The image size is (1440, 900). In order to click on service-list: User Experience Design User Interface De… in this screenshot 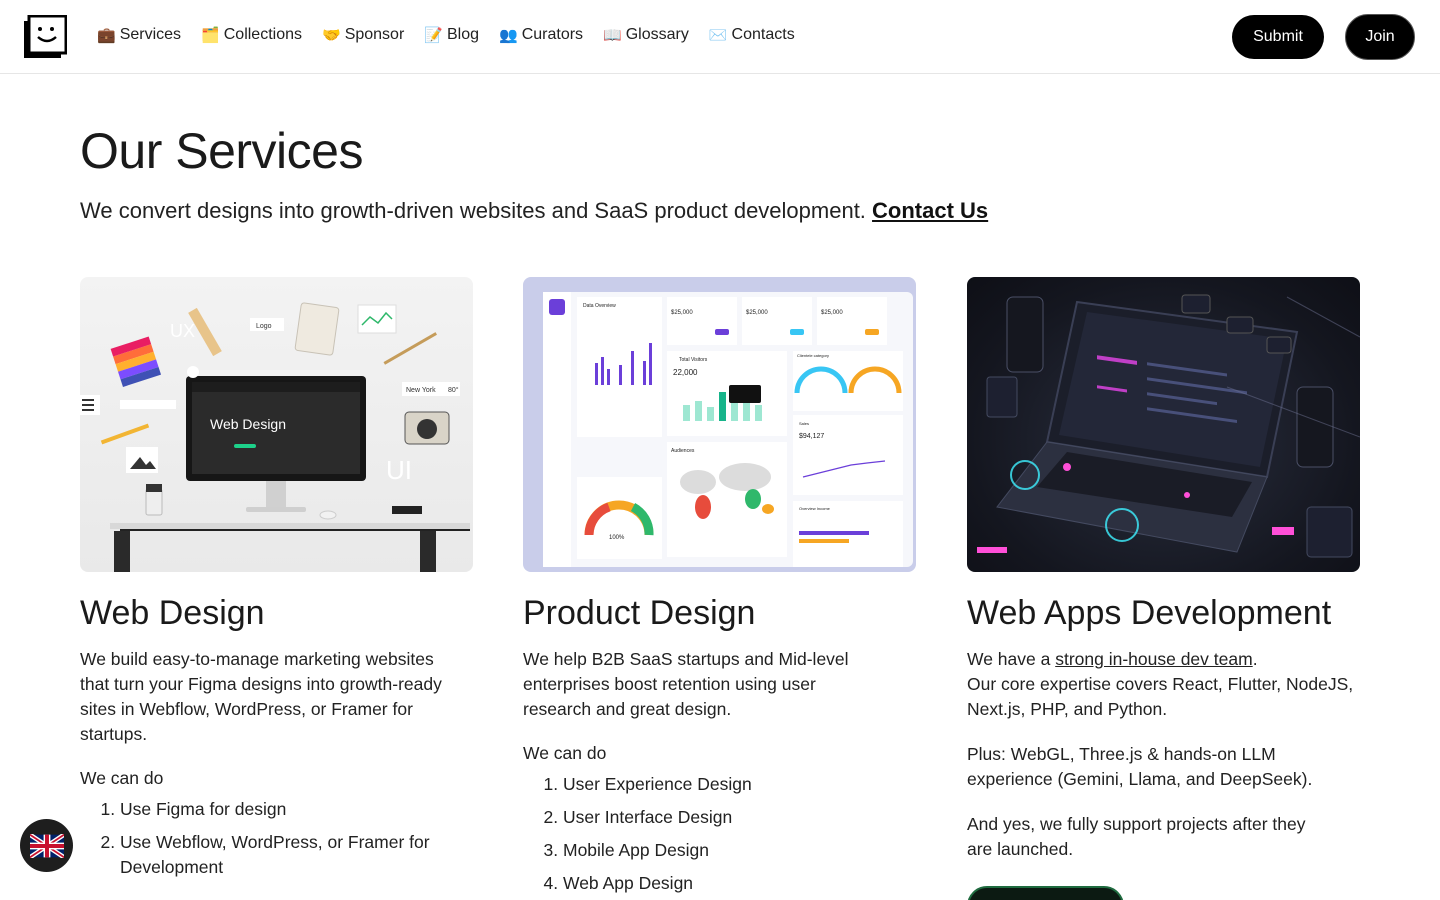, I will do `click(719, 834)`.